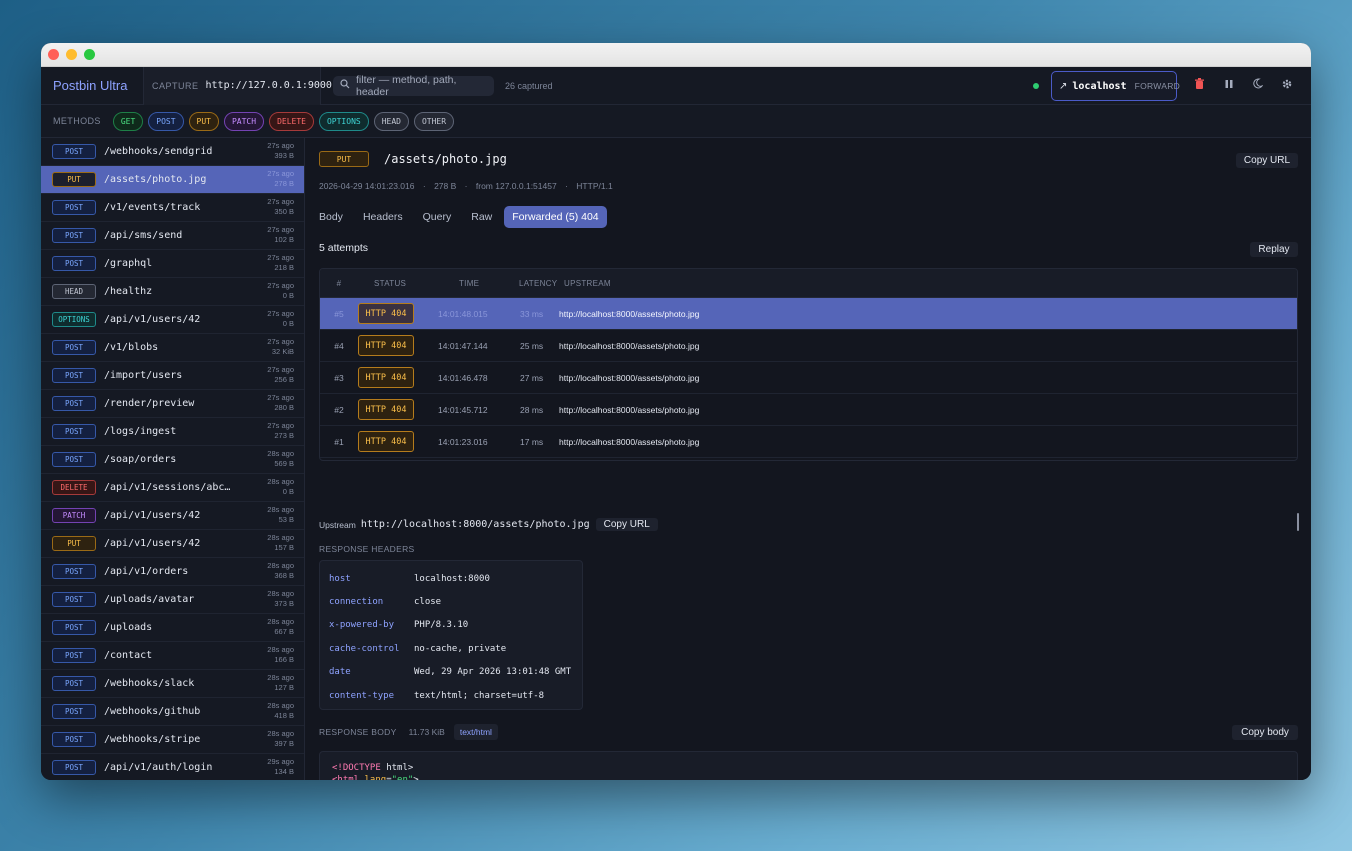 This screenshot has height=851, width=1352. What do you see at coordinates (149, 403) in the screenshot?
I see `request-path: /render/preview` at bounding box center [149, 403].